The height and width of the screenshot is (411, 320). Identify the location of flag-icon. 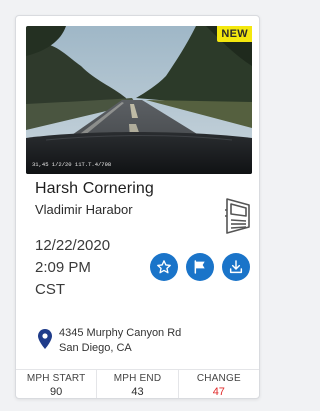
(199, 267).